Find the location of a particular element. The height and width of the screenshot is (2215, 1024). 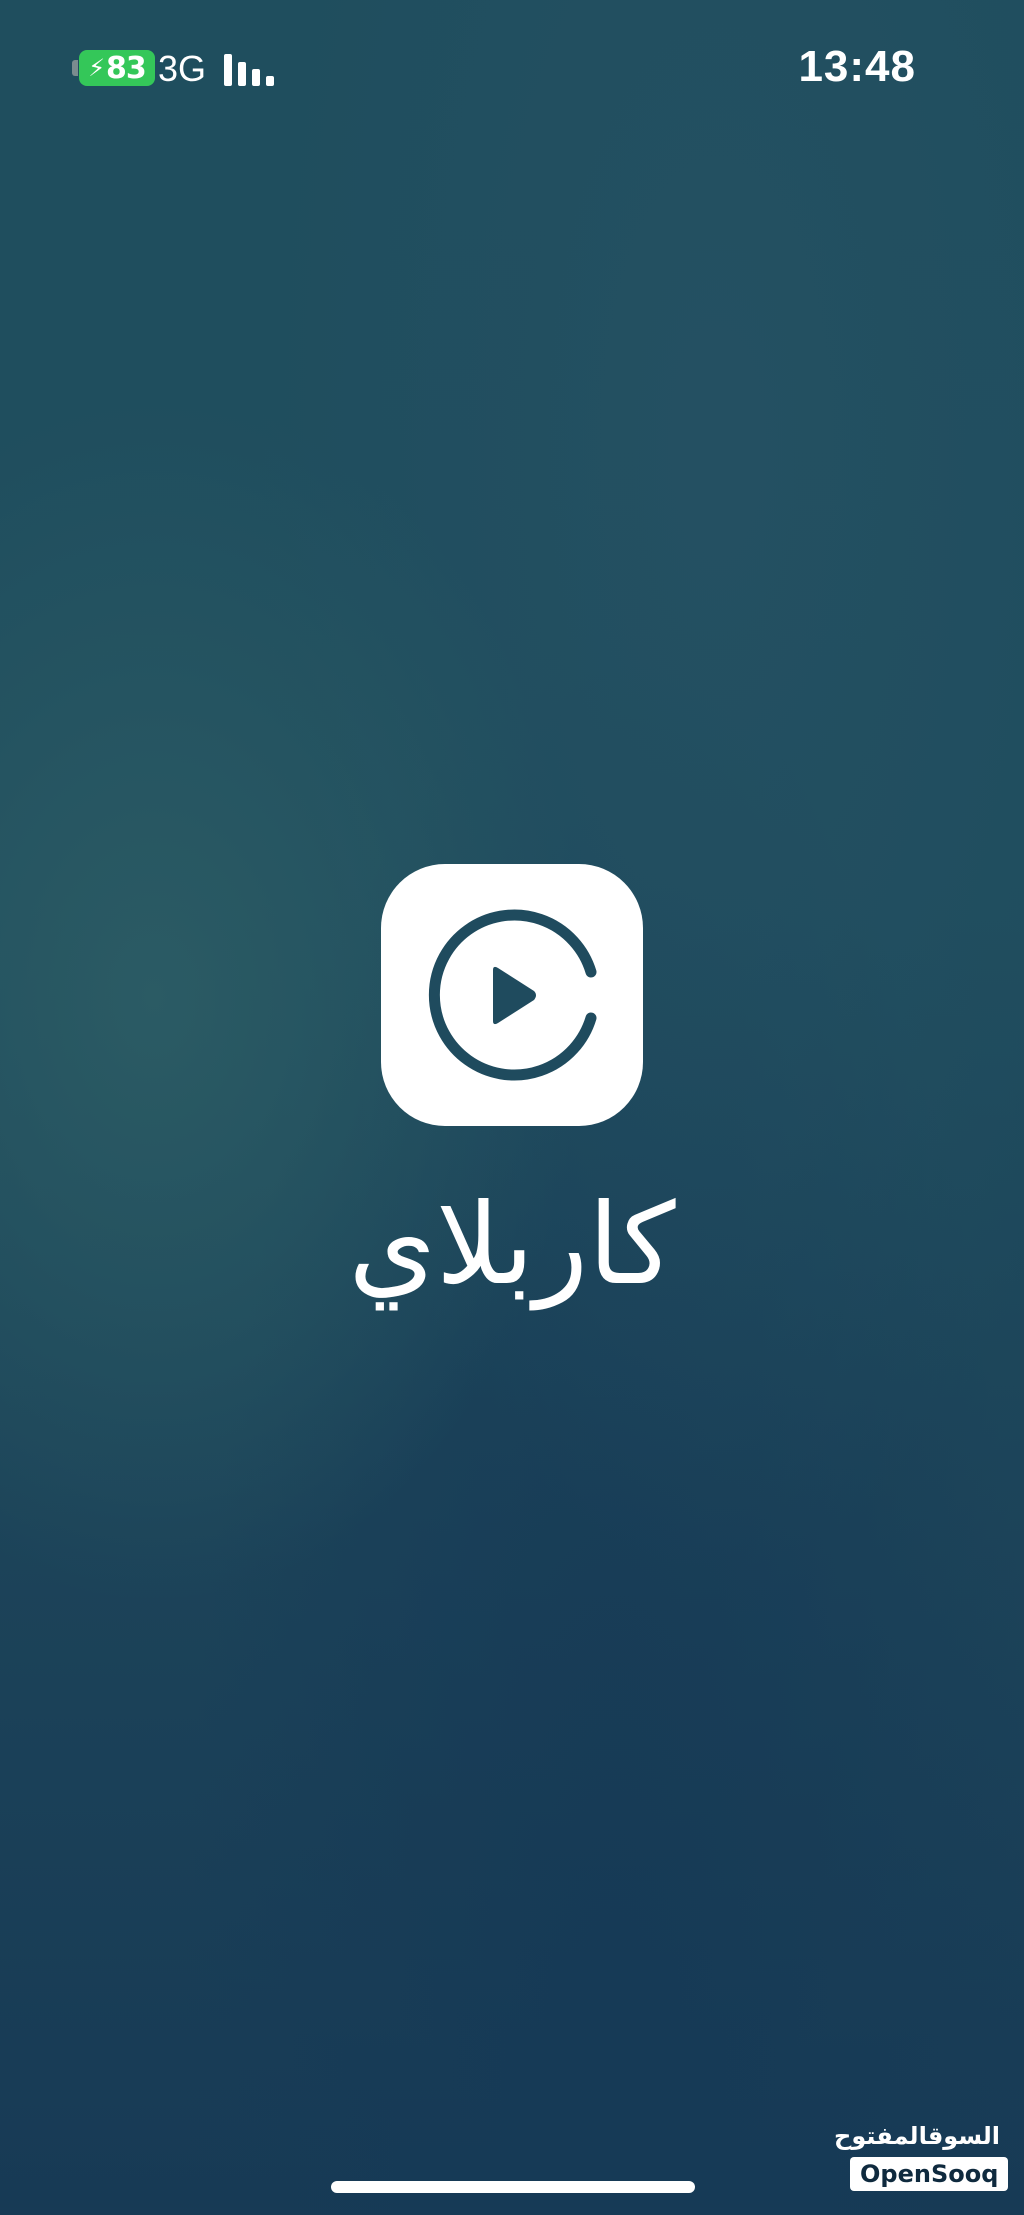

battery-level: 83 is located at coordinates (126, 68).